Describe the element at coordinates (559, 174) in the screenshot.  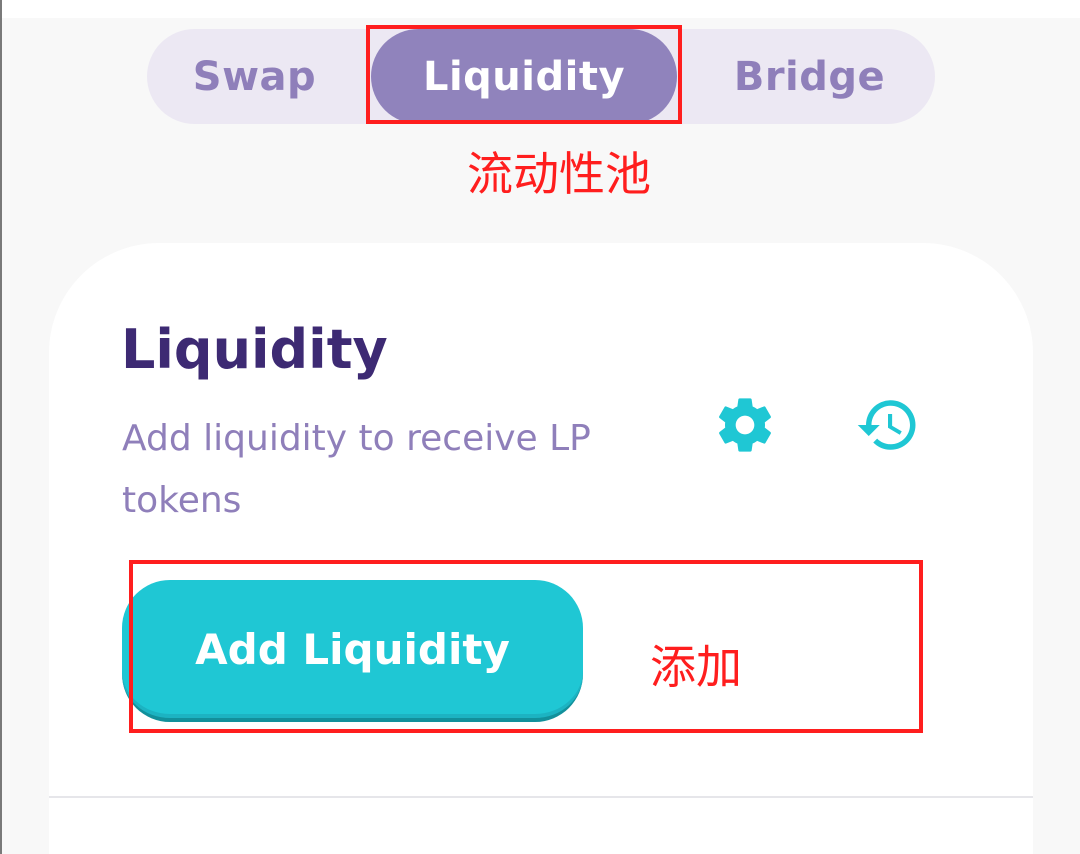
I see `annotation-label-tab: 流动性池` at that location.